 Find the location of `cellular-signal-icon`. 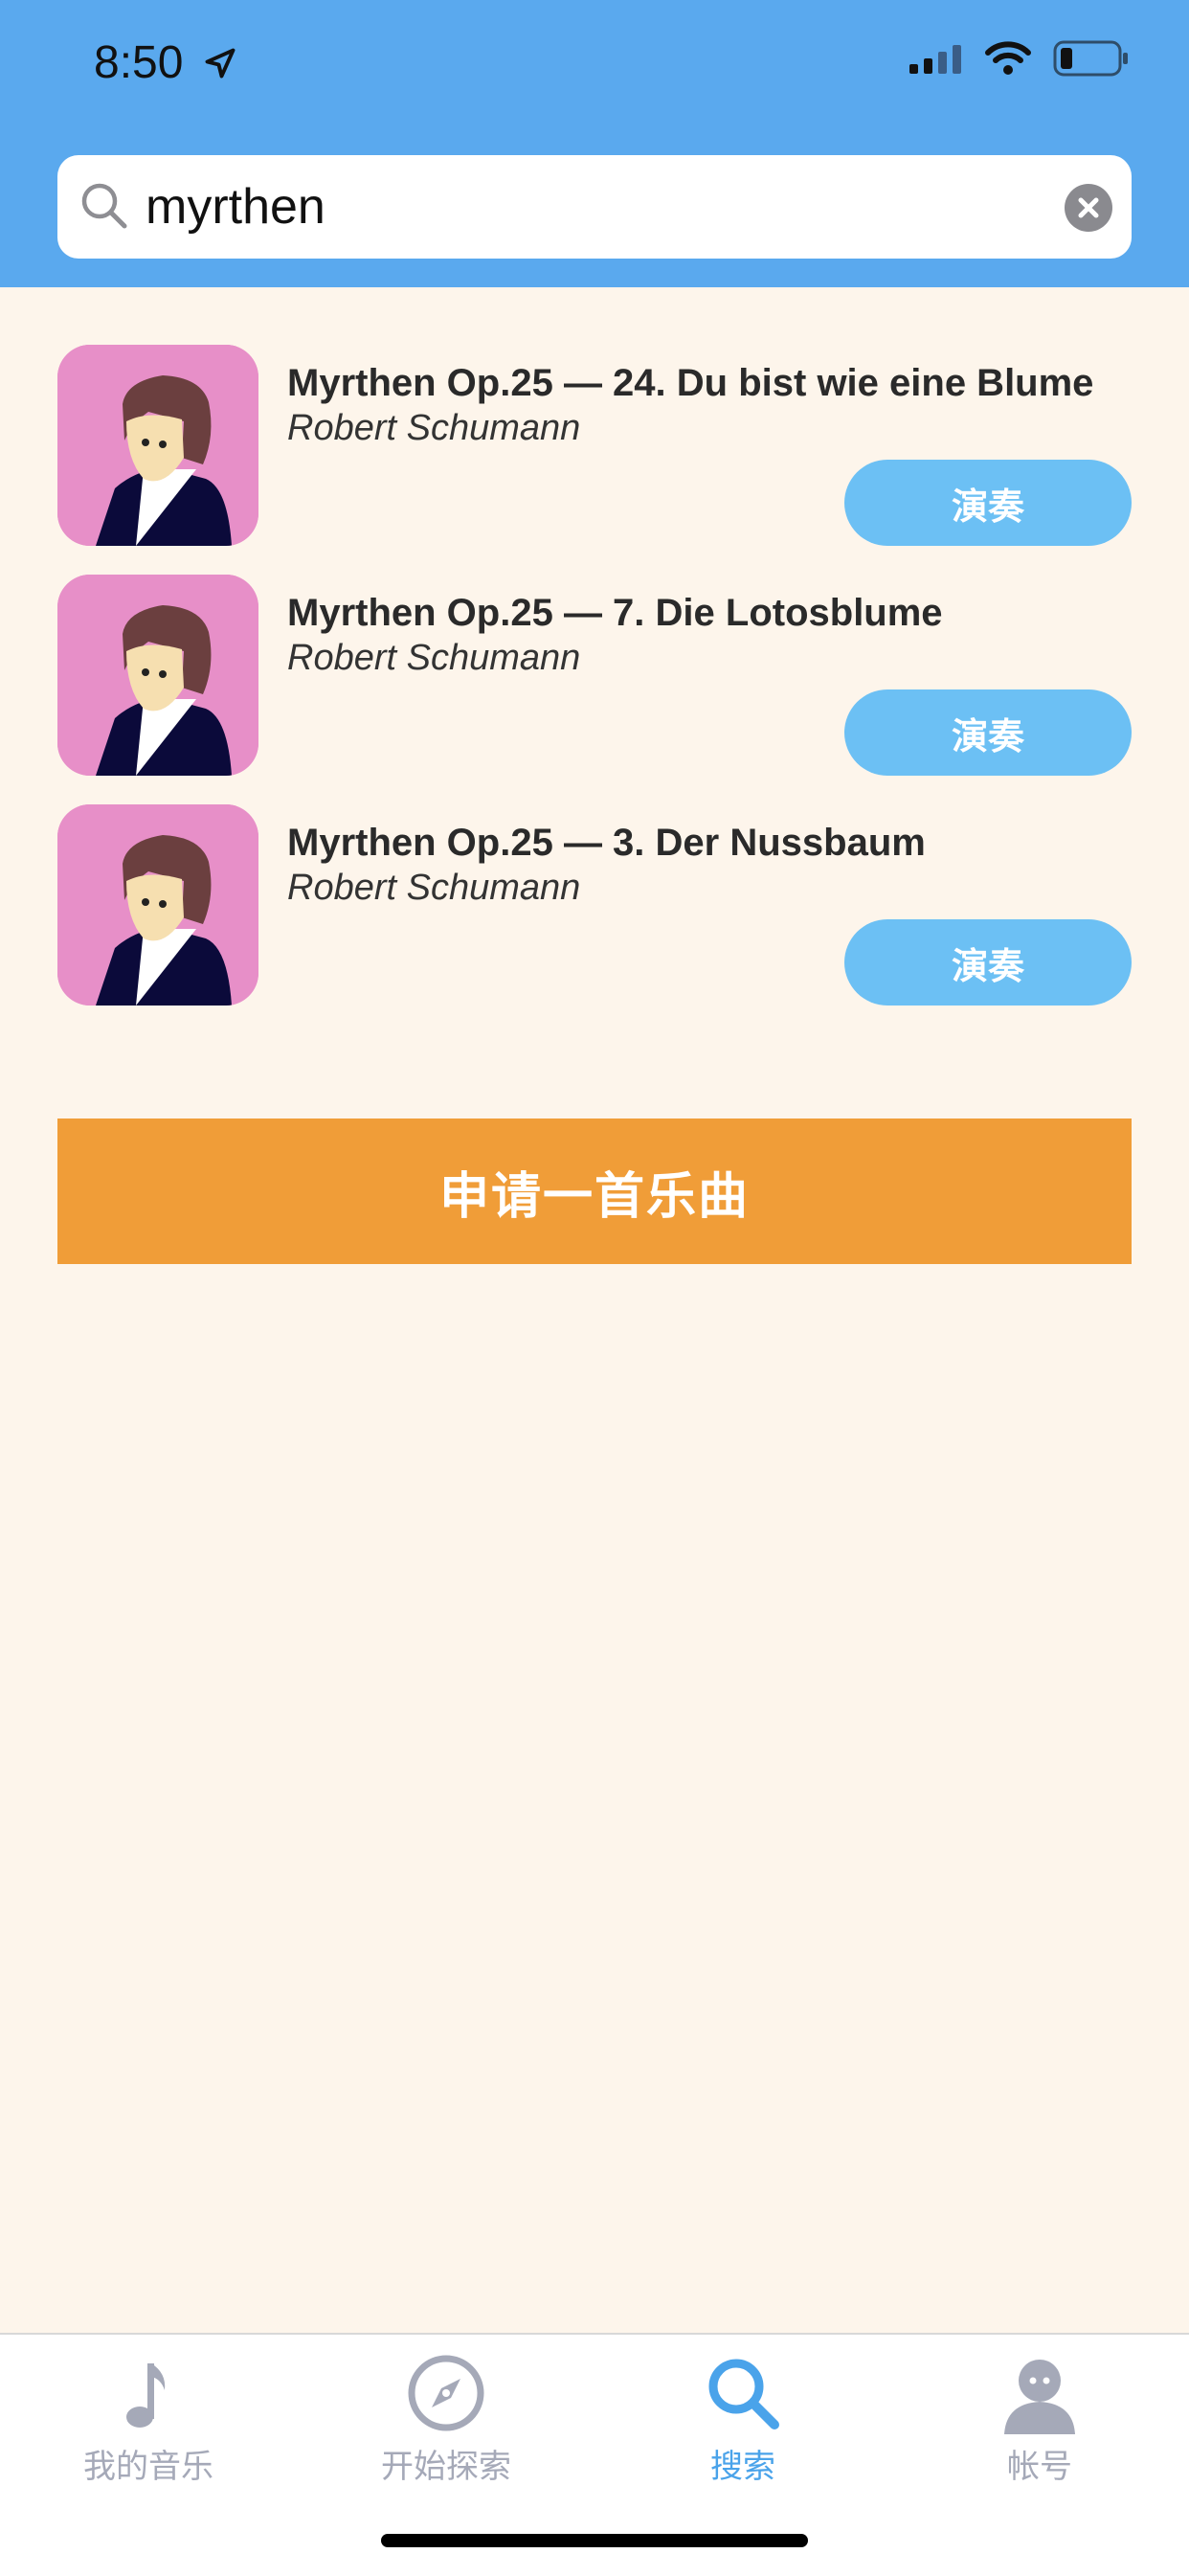

cellular-signal-icon is located at coordinates (935, 59).